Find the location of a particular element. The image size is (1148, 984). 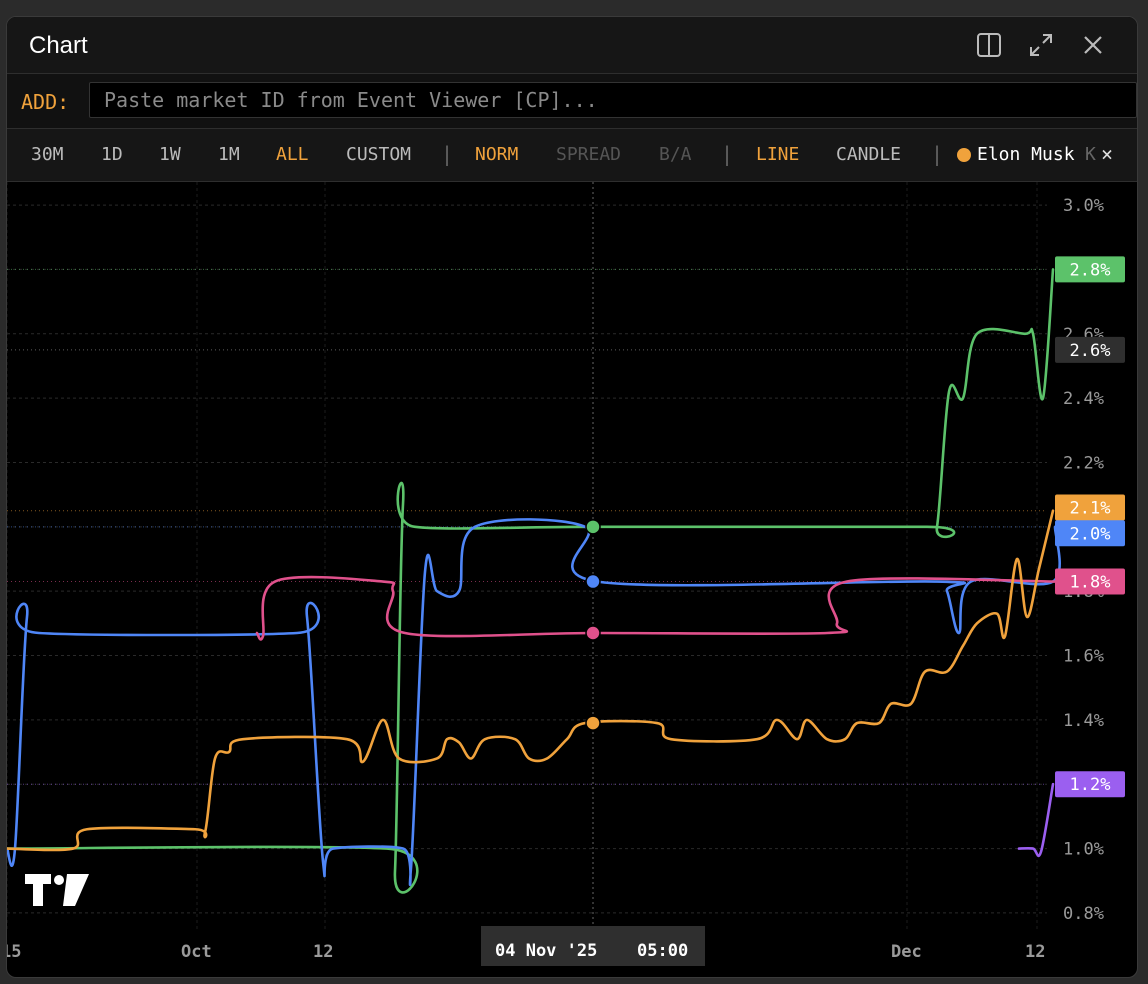

x-tick-label: 15 is located at coordinates (14, 952).